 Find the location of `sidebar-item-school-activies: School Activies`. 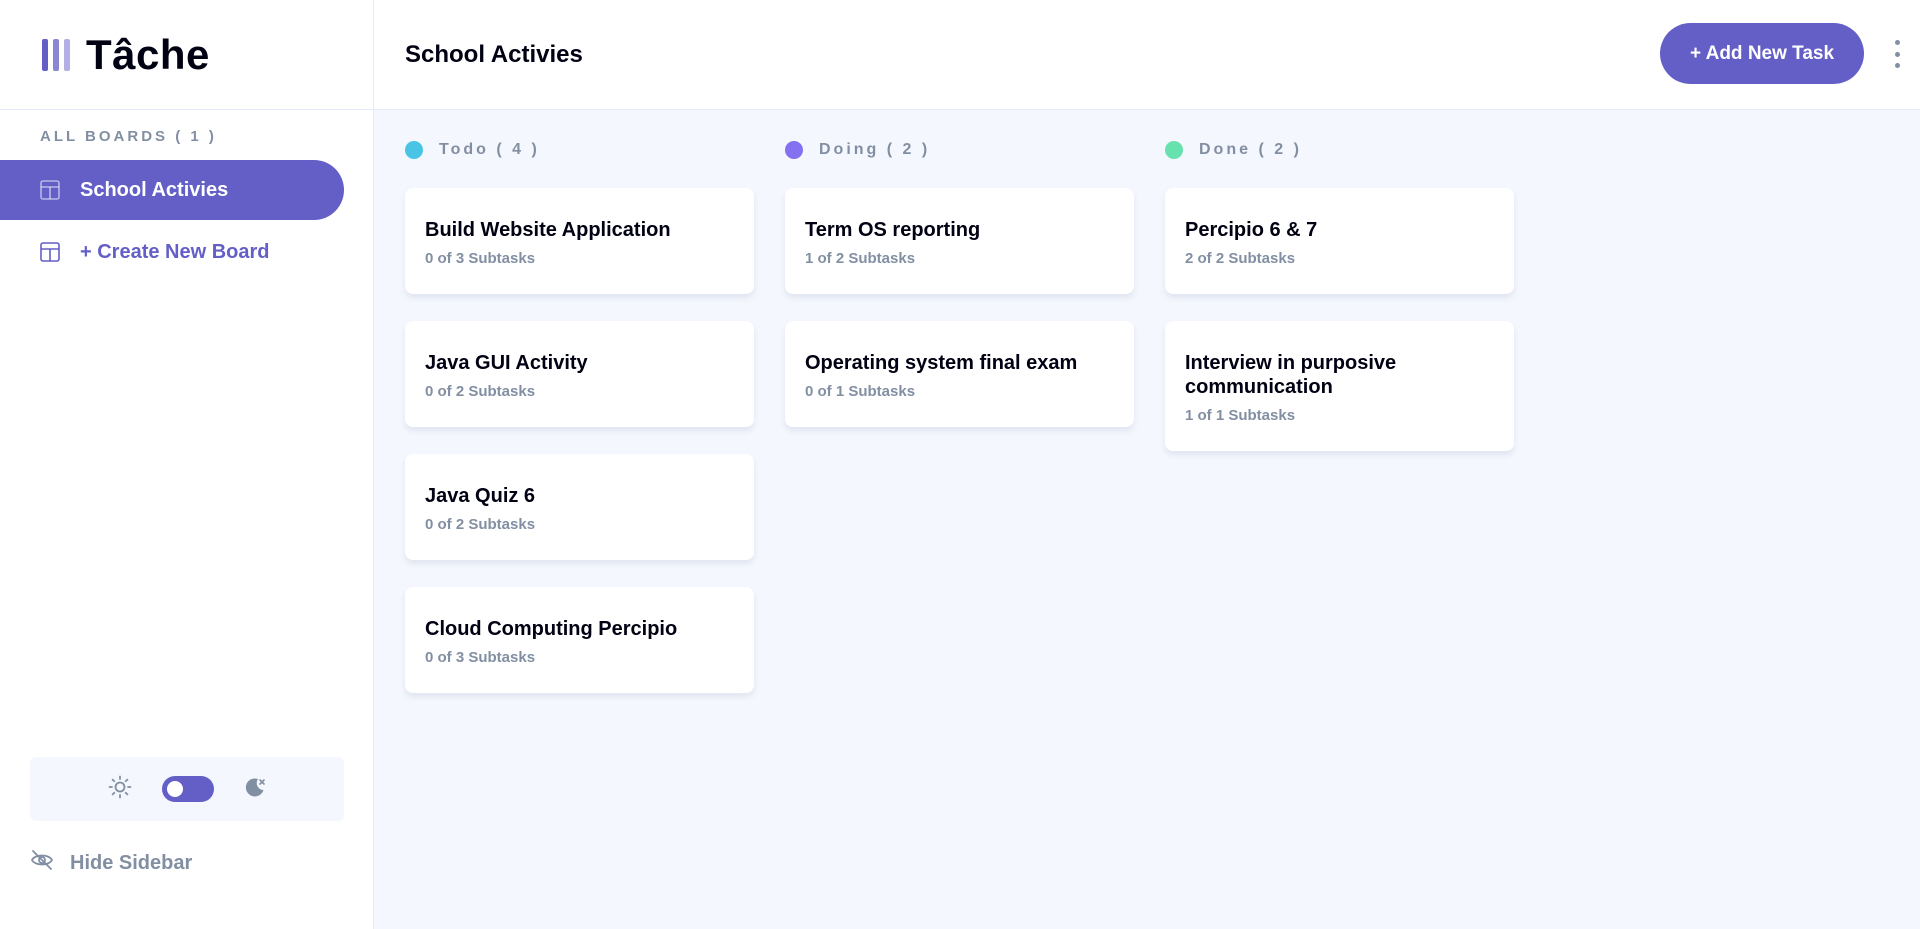

sidebar-item-school-activies: School Activies is located at coordinates (172, 190).